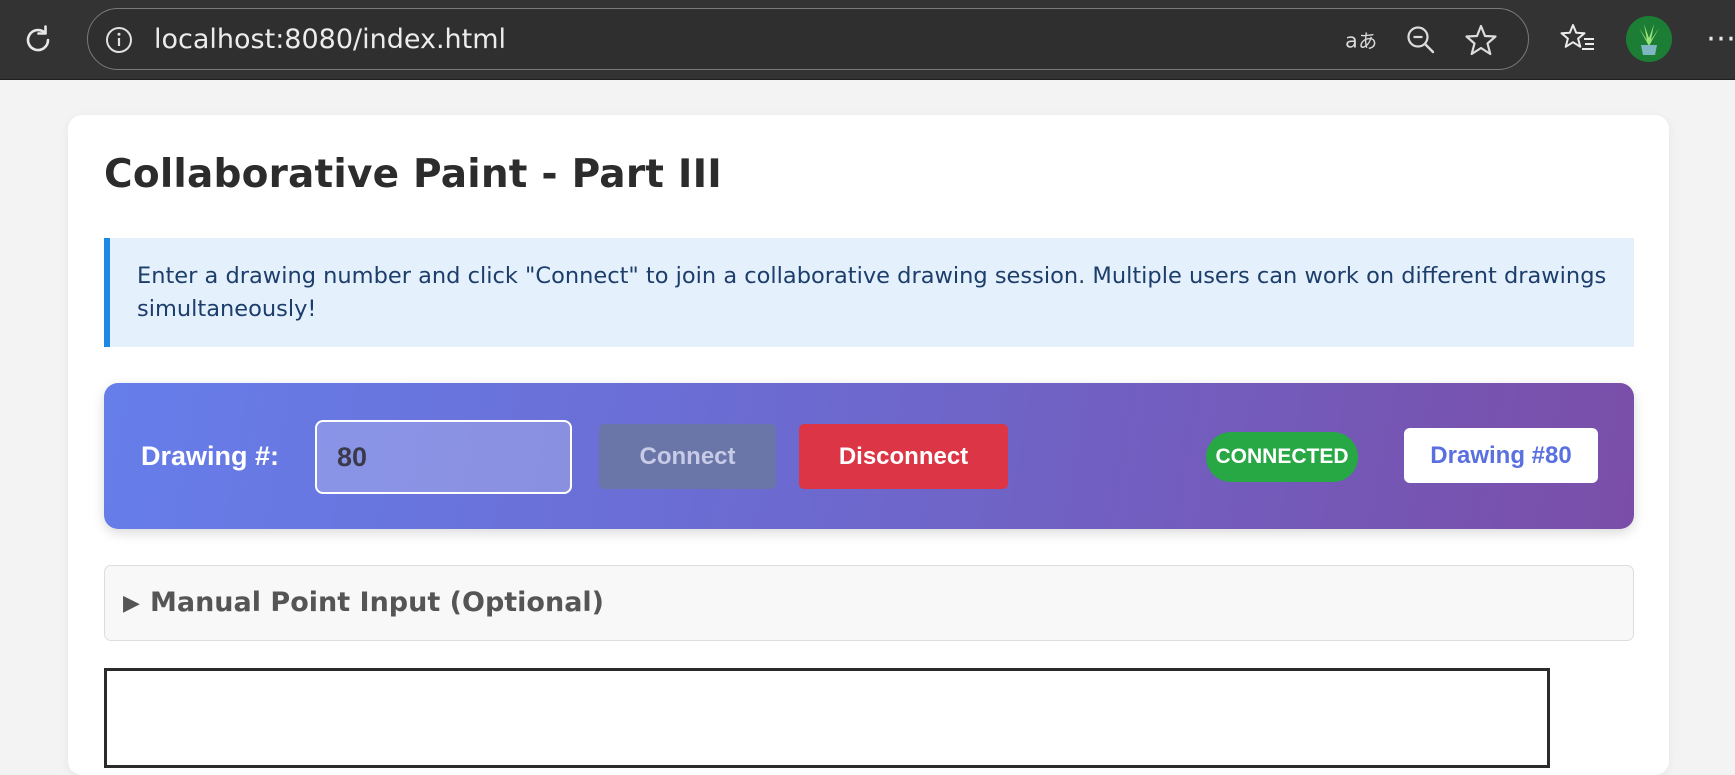 The height and width of the screenshot is (775, 1735). Describe the element at coordinates (131, 604) in the screenshot. I see `expand-arrow-icon: ▶` at that location.